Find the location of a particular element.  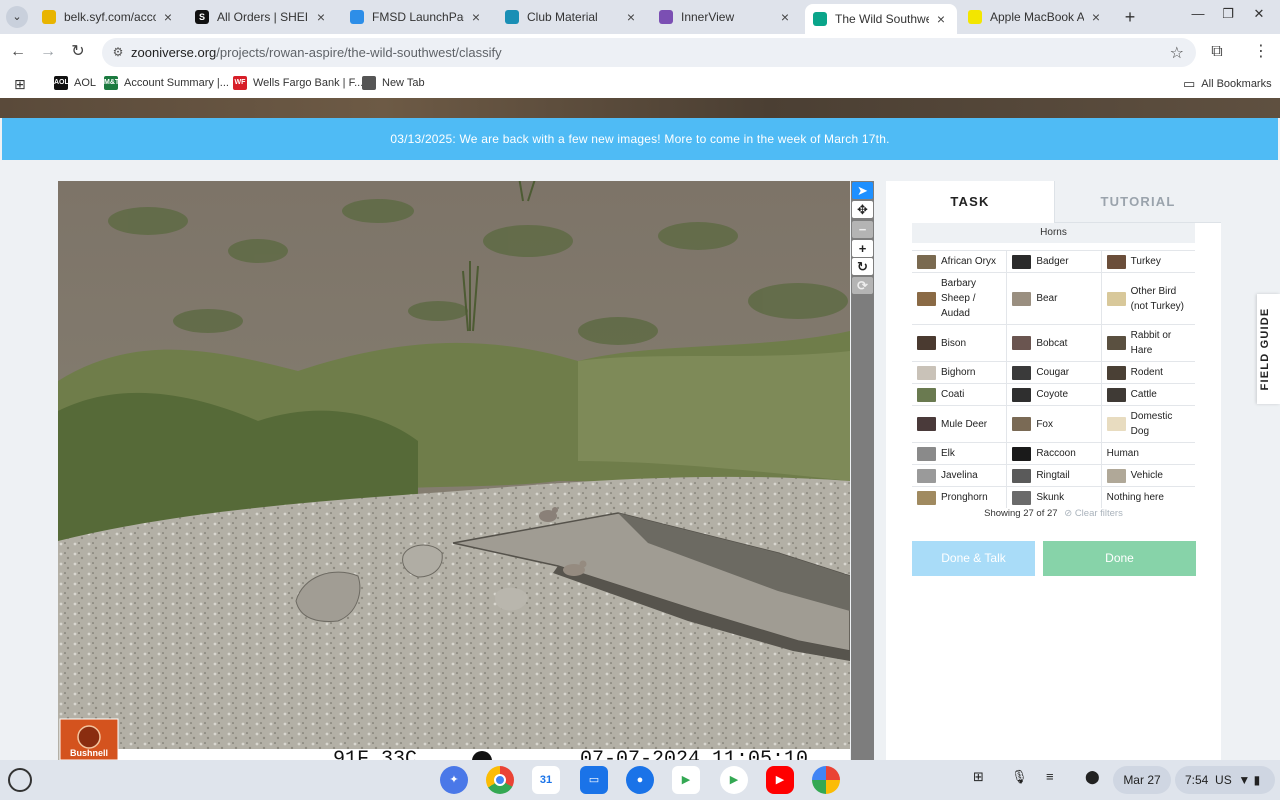

filter-horns: Horns is located at coordinates (1053, 233).